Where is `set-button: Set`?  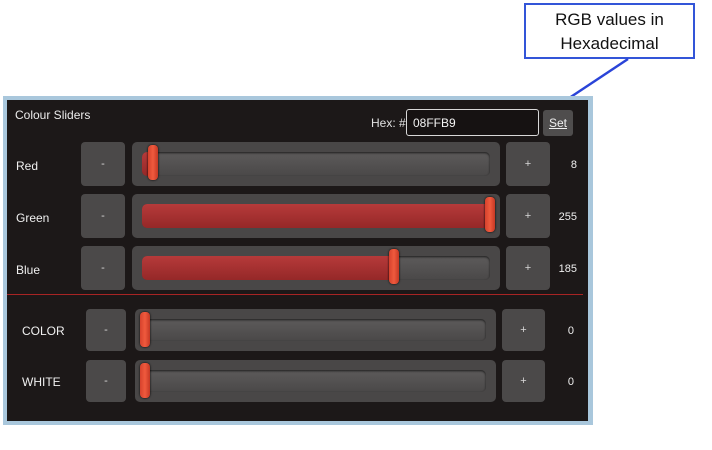 set-button: Set is located at coordinates (558, 123).